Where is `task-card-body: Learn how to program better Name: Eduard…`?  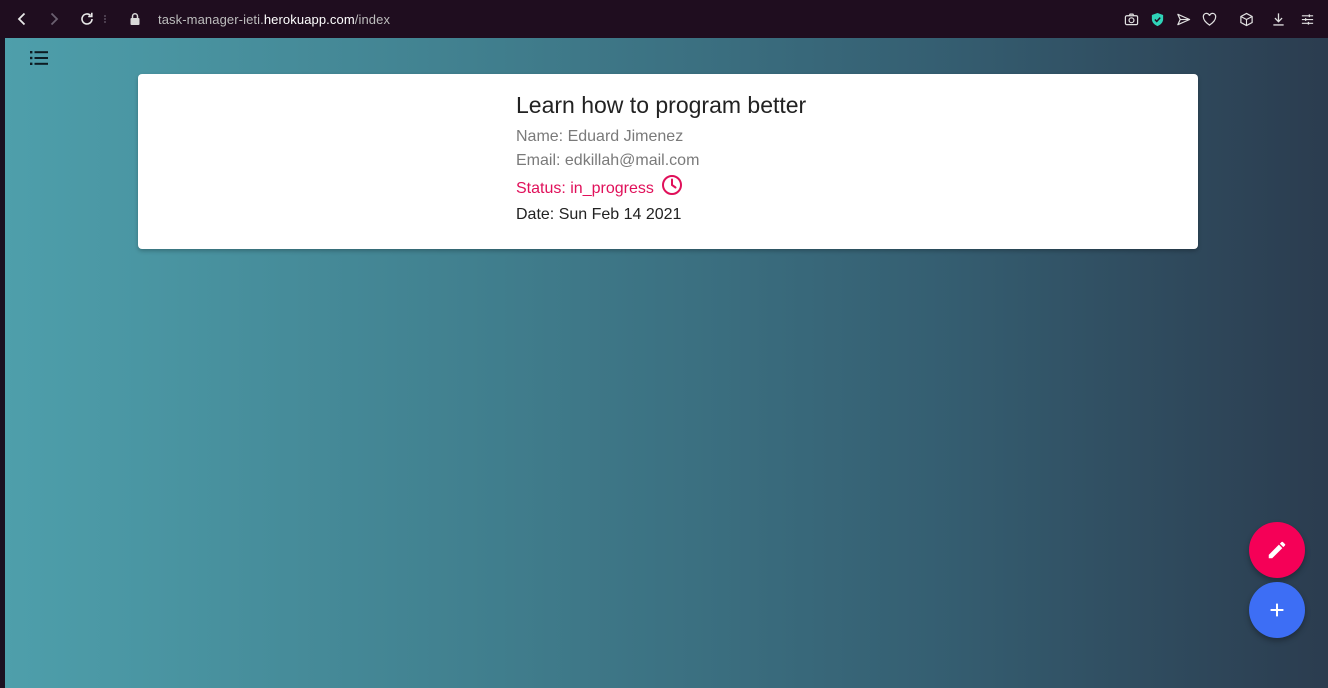
task-card-body: Learn how to program better Name: Eduard… is located at coordinates (661, 159).